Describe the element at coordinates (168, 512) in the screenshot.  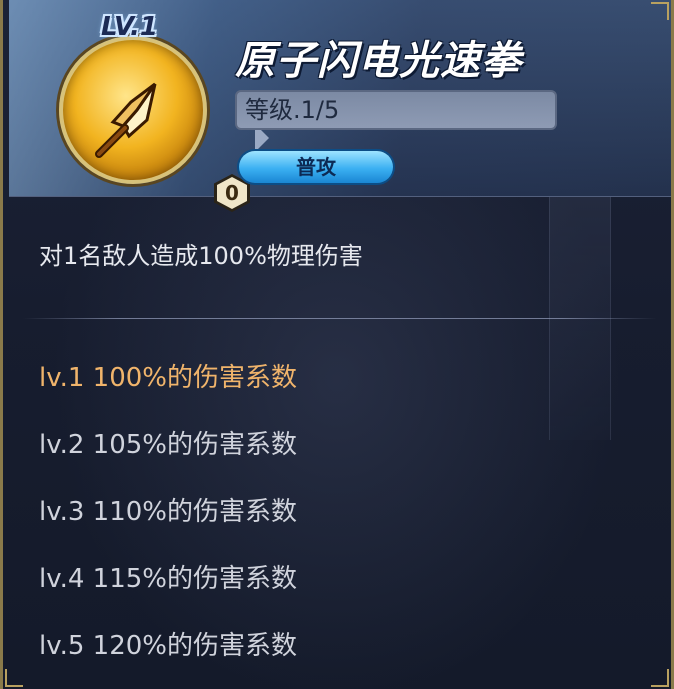
I see `level-row-3: lv.3 110%的伤害系数` at that location.